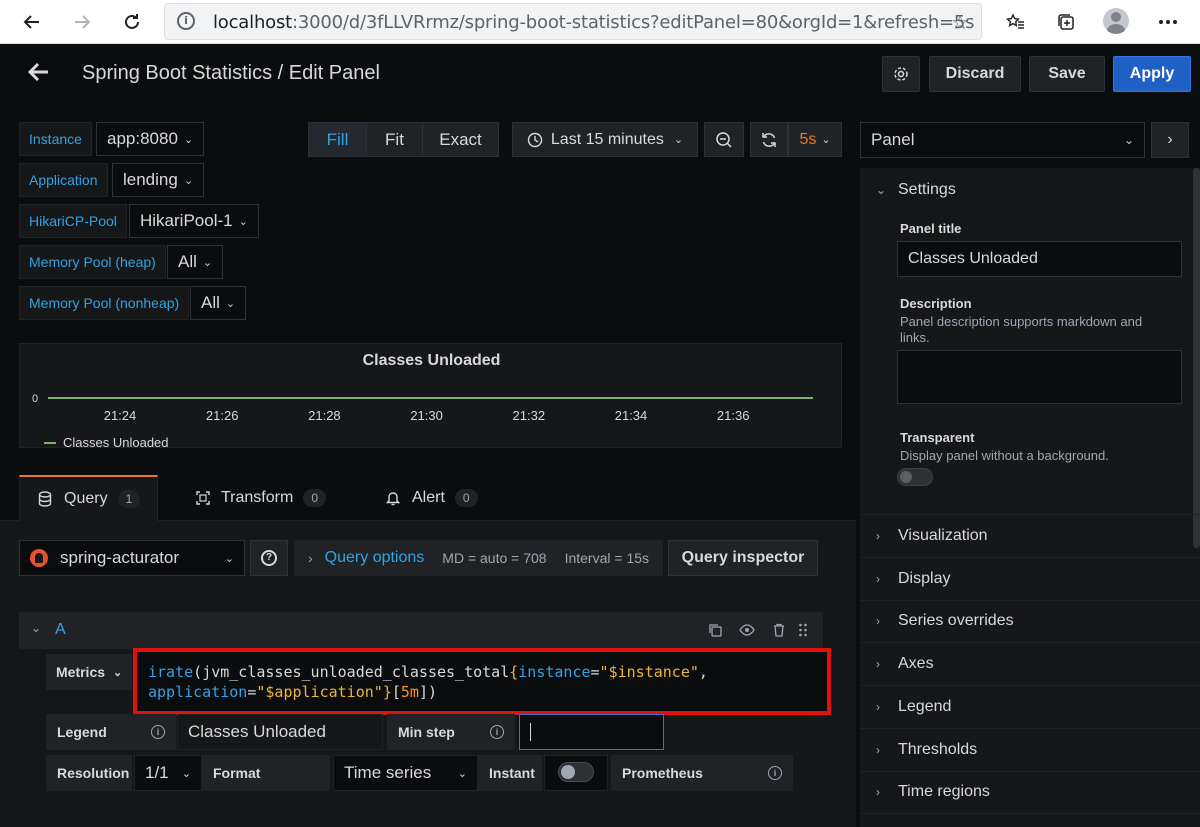 This screenshot has height=827, width=1200. I want to click on collections-icon, so click(1066, 22).